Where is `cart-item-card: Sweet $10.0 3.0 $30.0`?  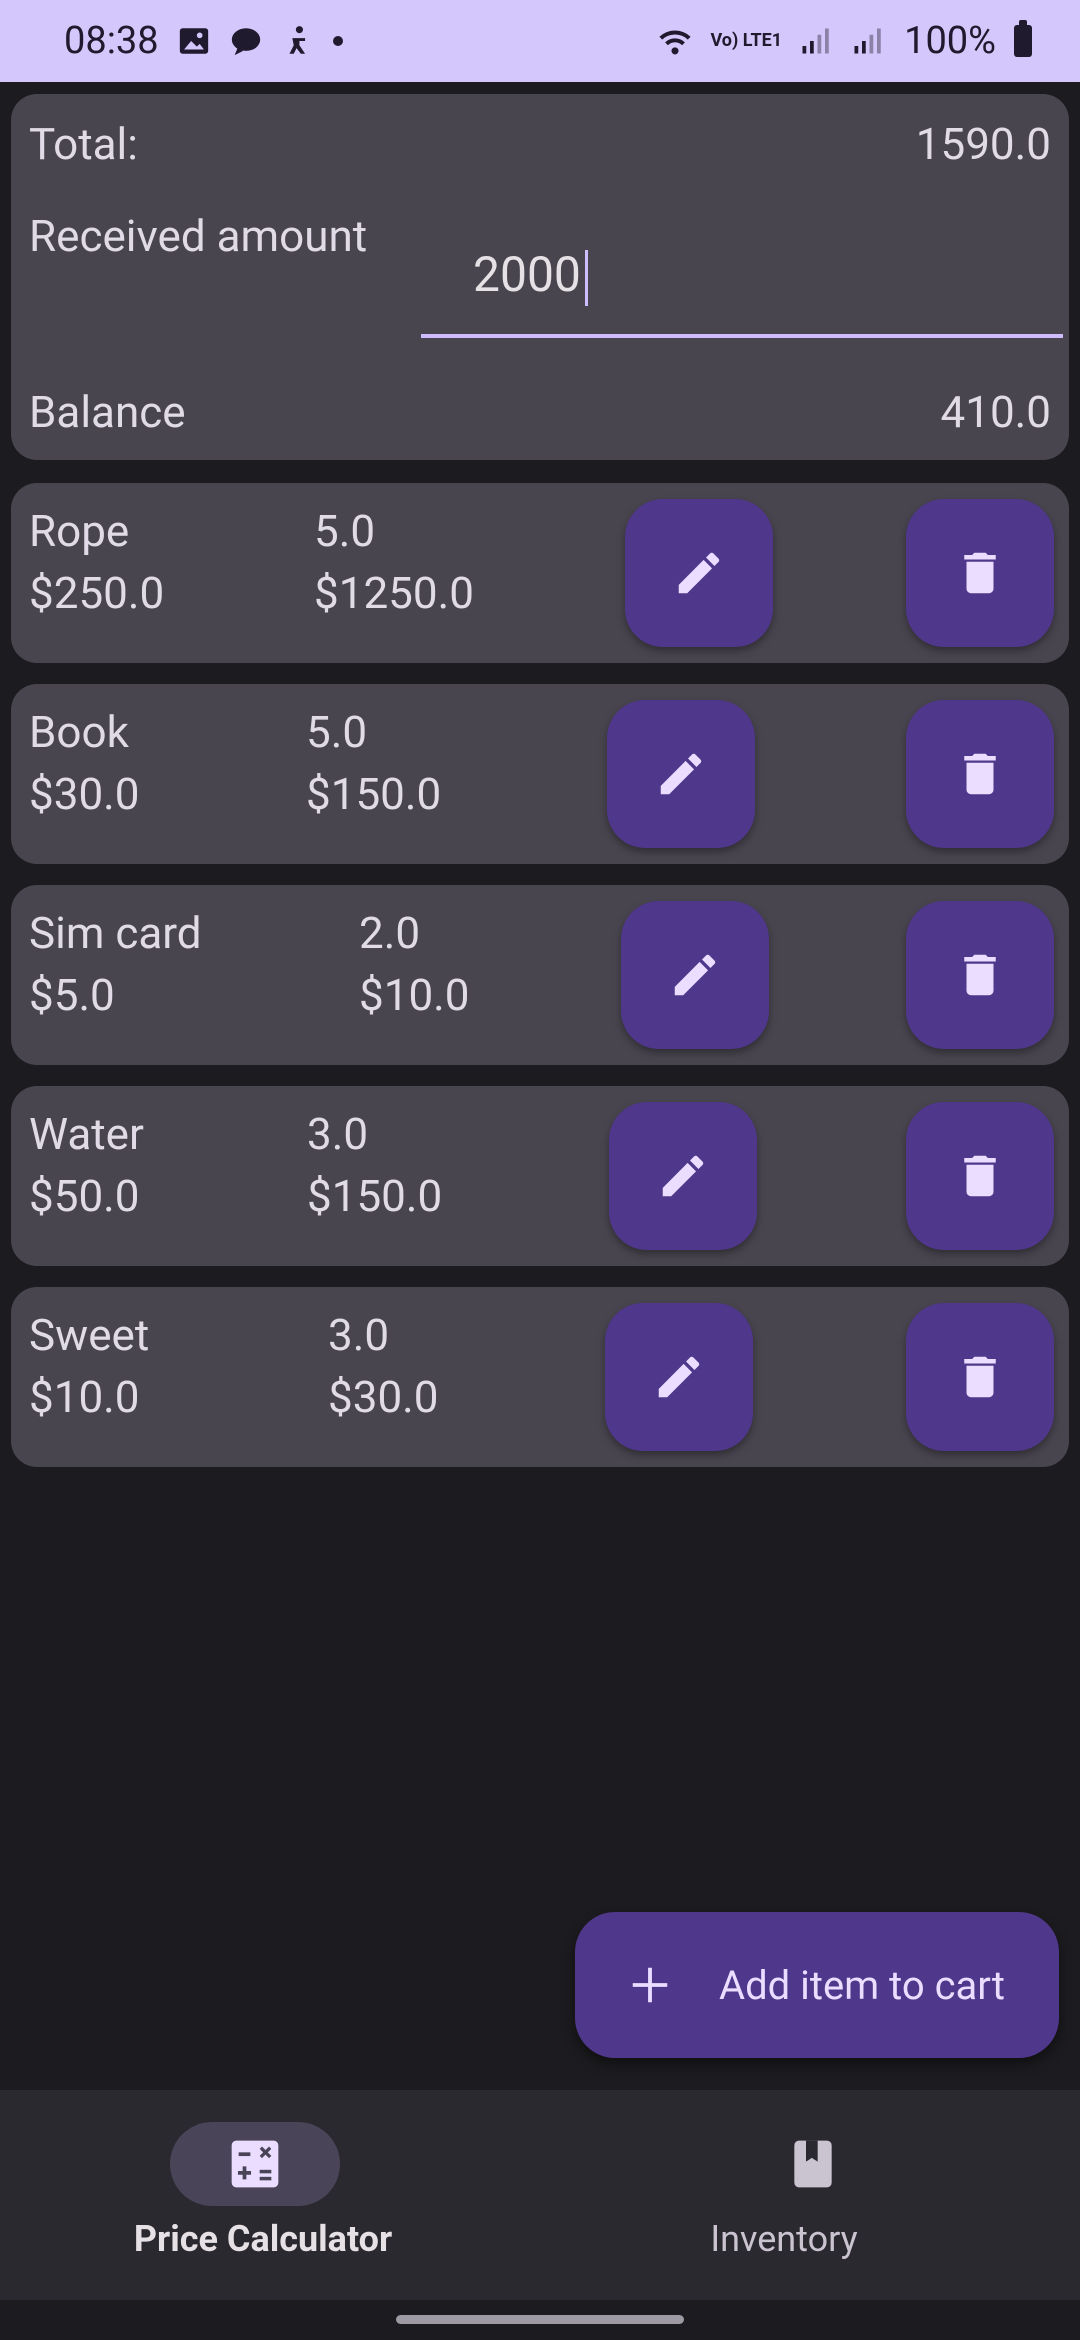 cart-item-card: Sweet $10.0 3.0 $30.0 is located at coordinates (540, 1377).